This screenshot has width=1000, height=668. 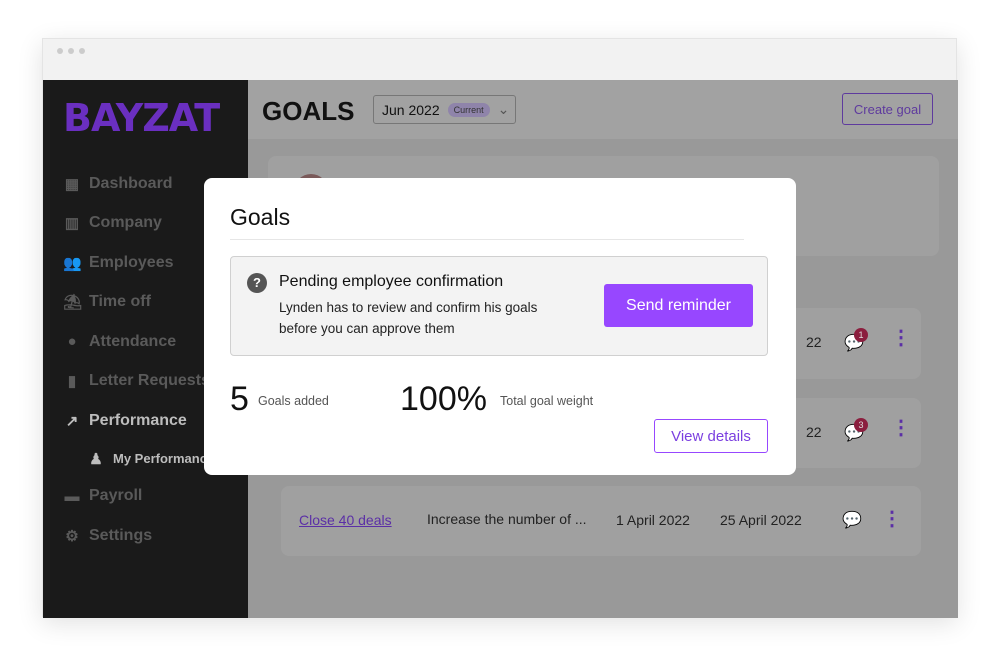 I want to click on people-icon: 👥, so click(x=72, y=263).